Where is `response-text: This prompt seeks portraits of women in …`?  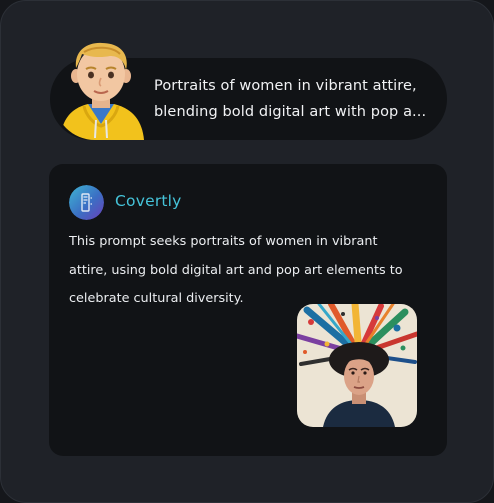
response-text: This prompt seeks portraits of women in … is located at coordinates (236, 270).